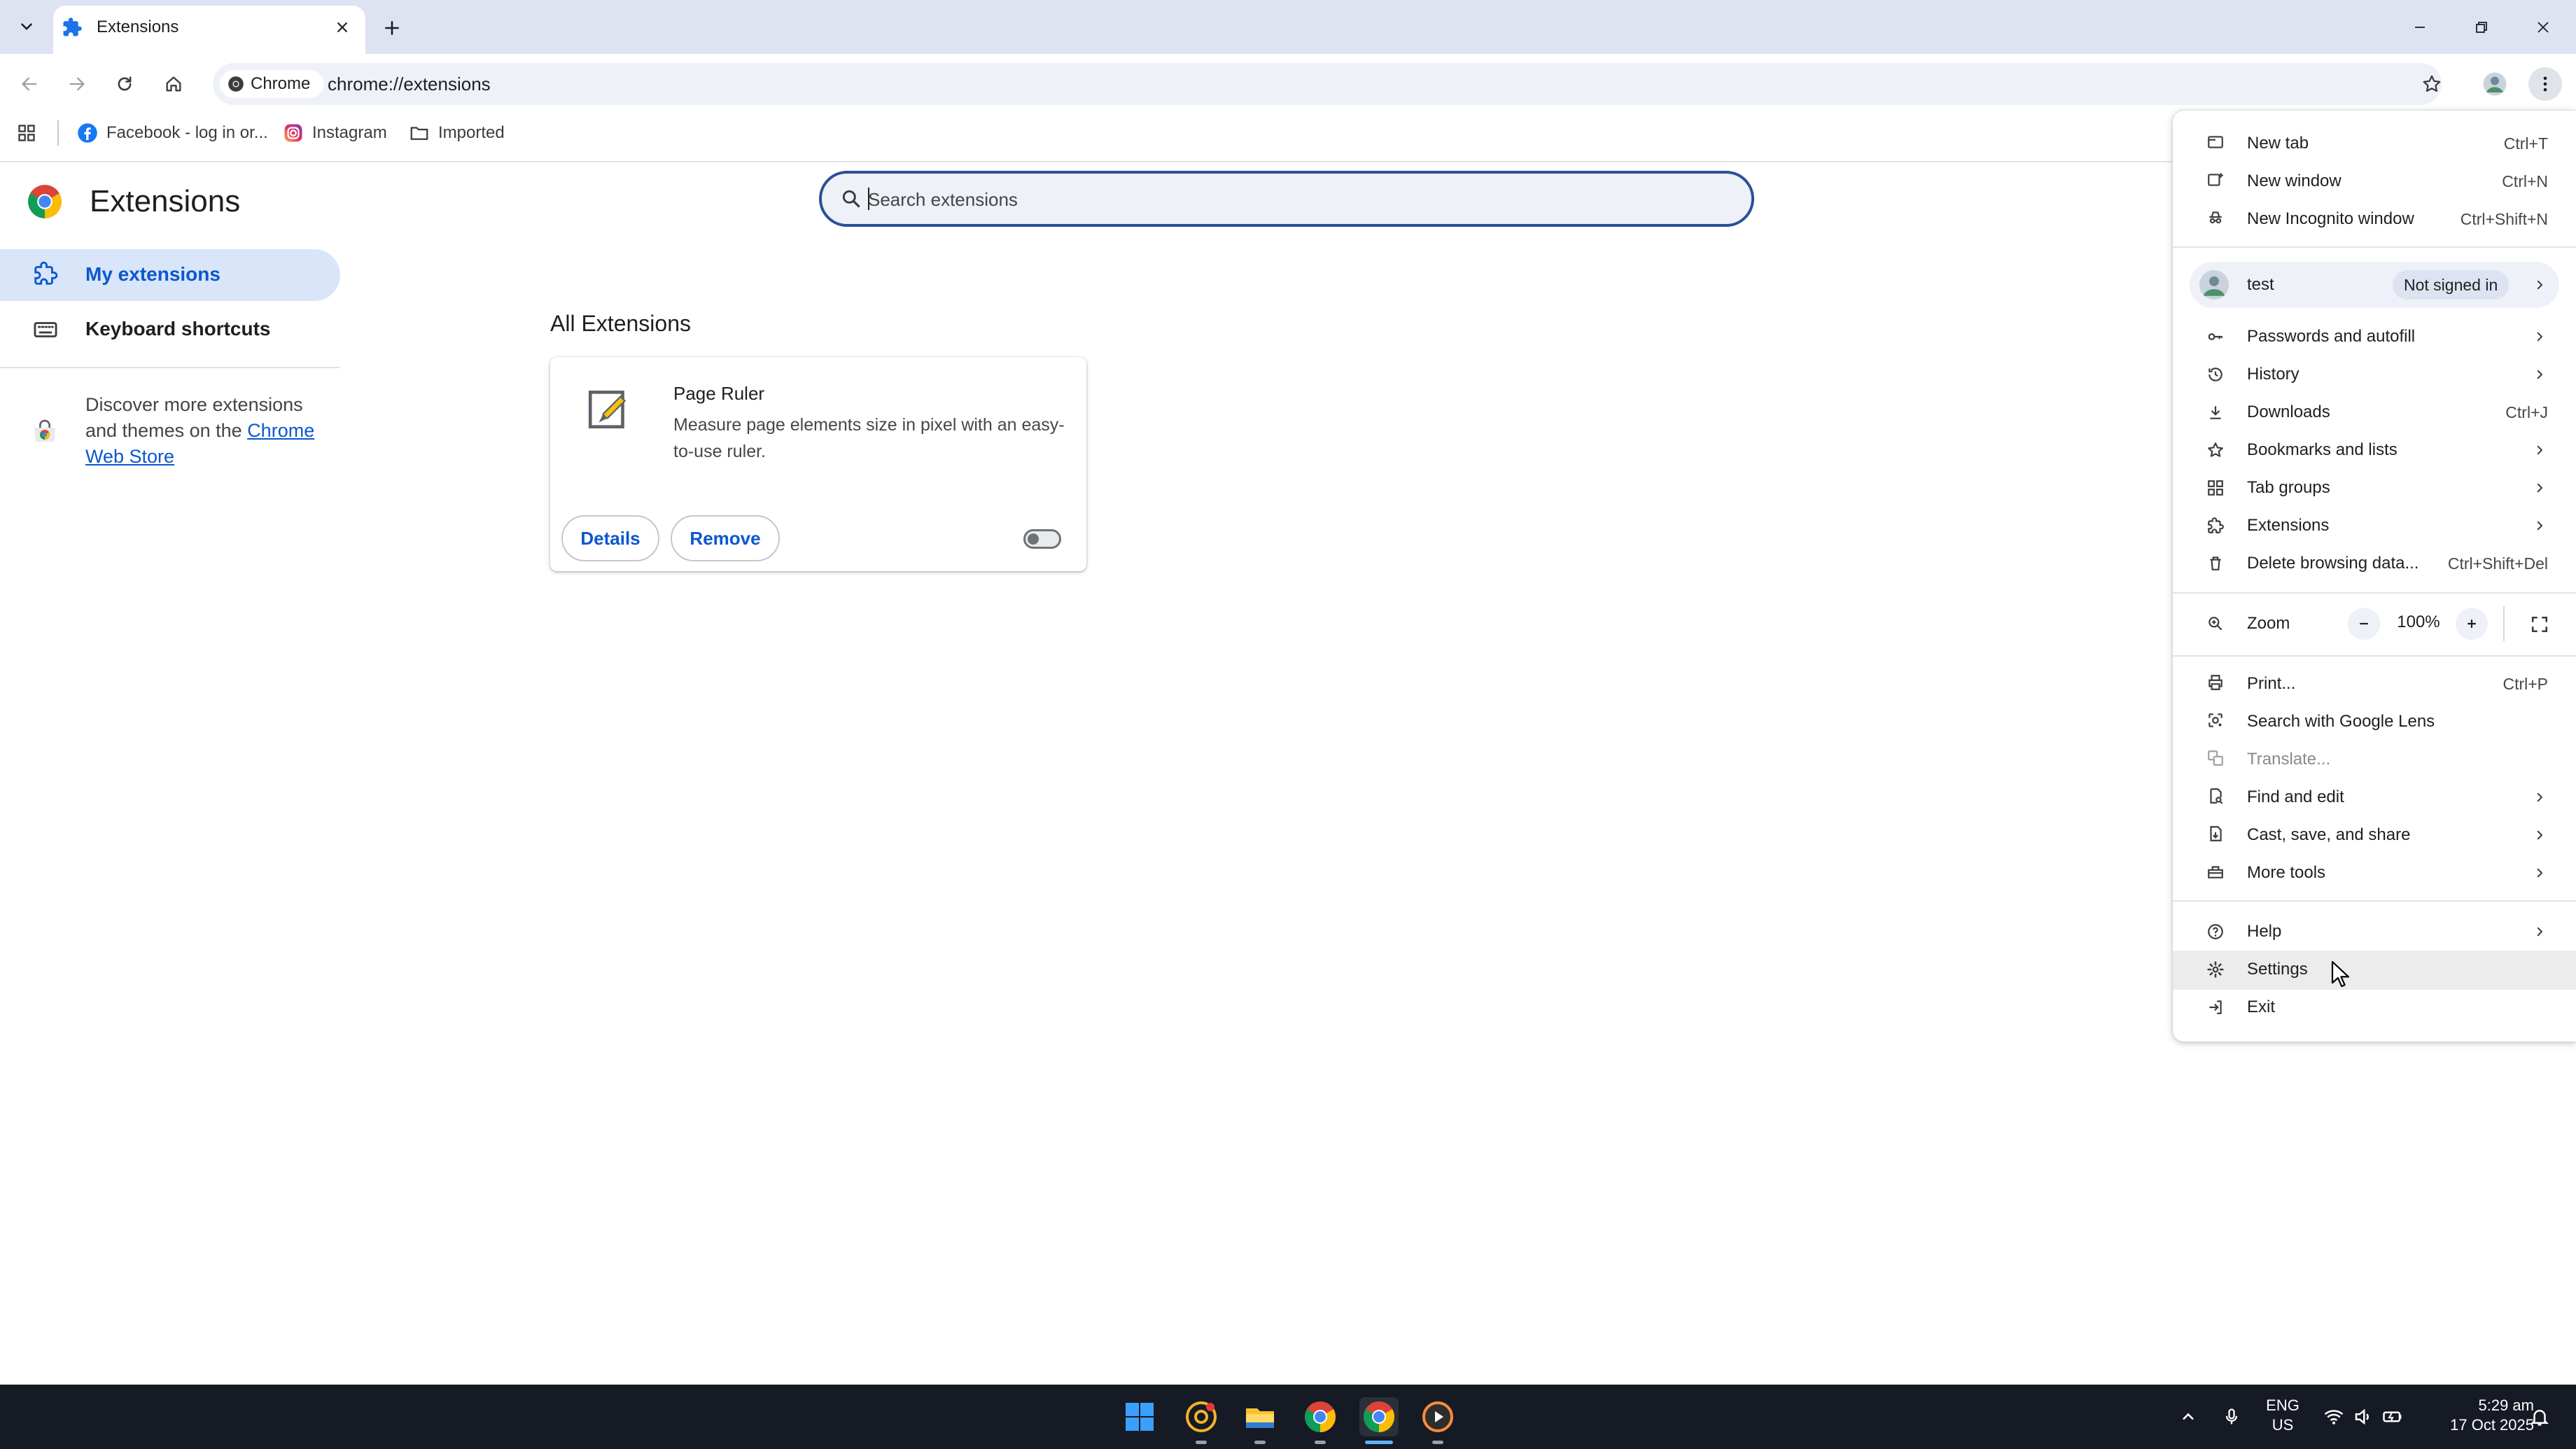 This screenshot has height=1449, width=2576. I want to click on microphone-button, so click(2231, 1416).